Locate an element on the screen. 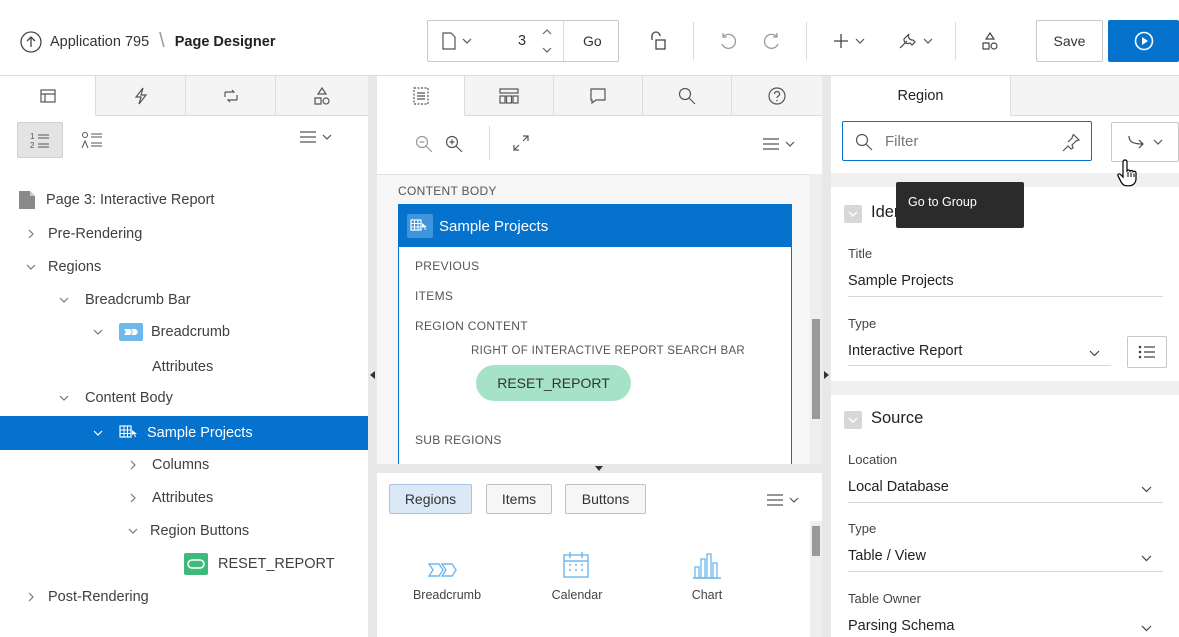 The height and width of the screenshot is (637, 1179). gallery-menu-button is located at coordinates (783, 500).